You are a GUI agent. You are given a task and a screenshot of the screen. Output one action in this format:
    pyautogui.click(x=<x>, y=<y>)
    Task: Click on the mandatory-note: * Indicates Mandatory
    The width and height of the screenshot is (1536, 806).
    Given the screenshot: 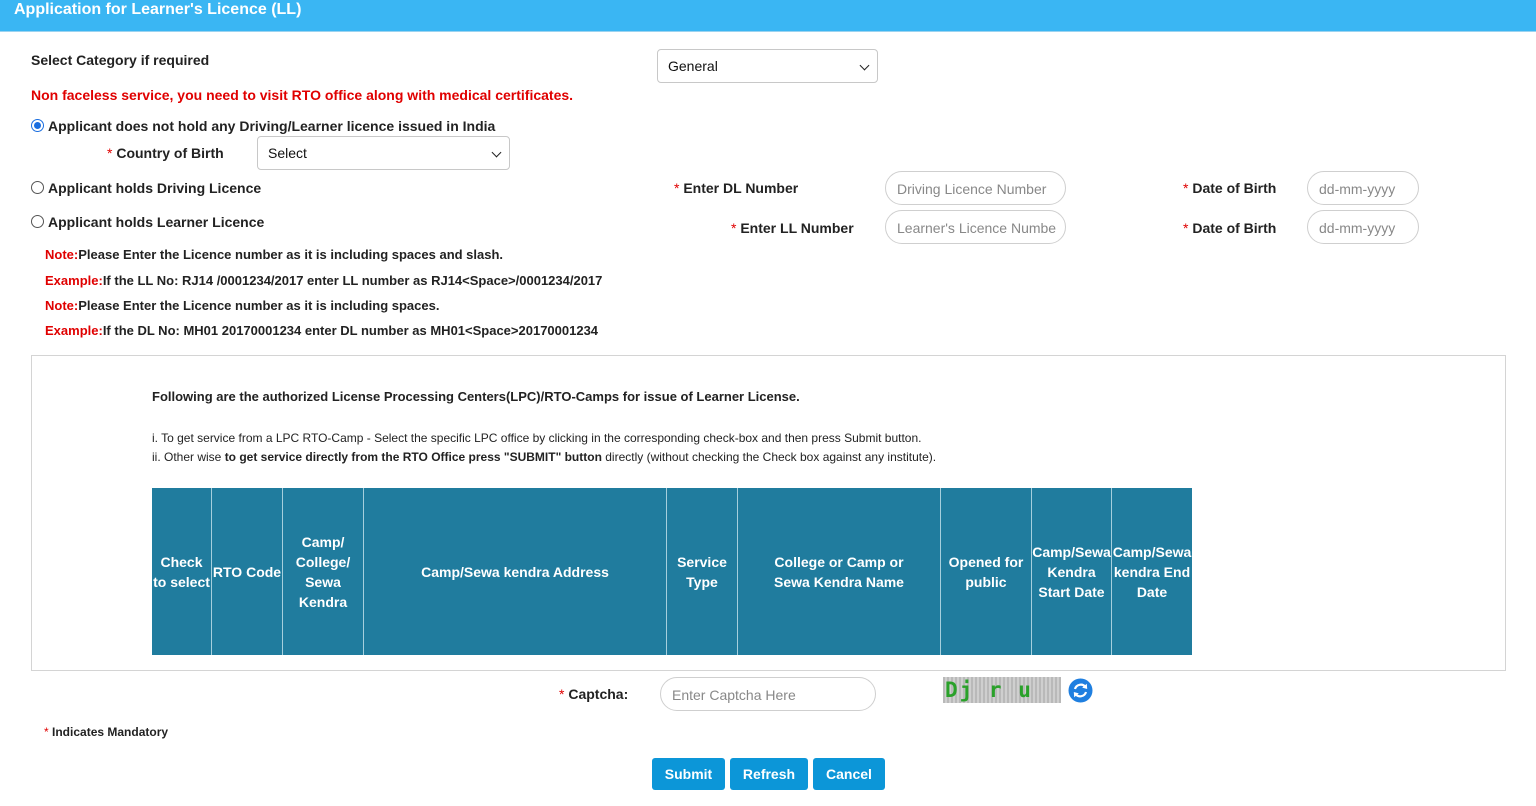 What is the action you would take?
    pyautogui.click(x=106, y=732)
    